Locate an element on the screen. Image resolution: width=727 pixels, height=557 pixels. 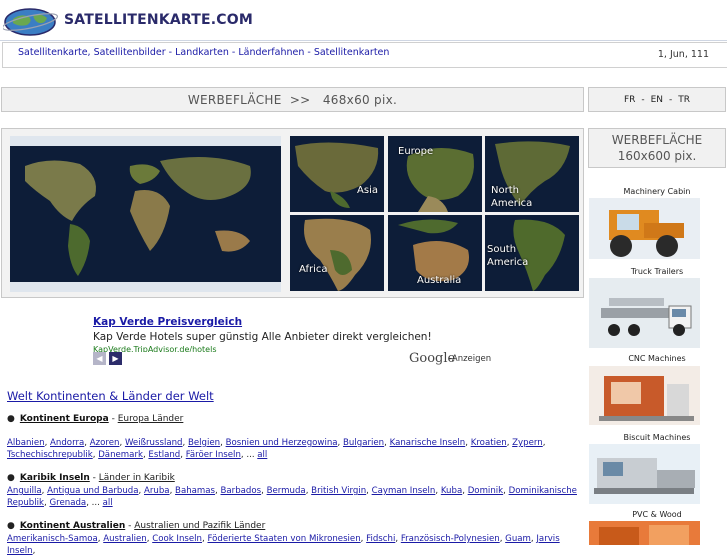
continent-sub-link: Länder in Karibik is located at coordinates (137, 478).